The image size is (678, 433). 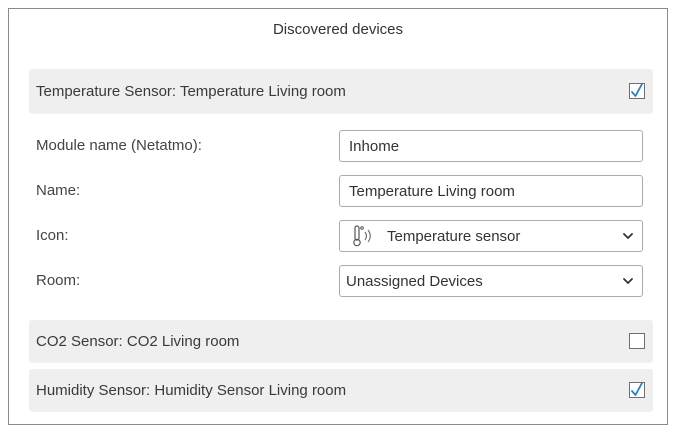 I want to click on name-value: Temperature Living room, so click(x=432, y=191).